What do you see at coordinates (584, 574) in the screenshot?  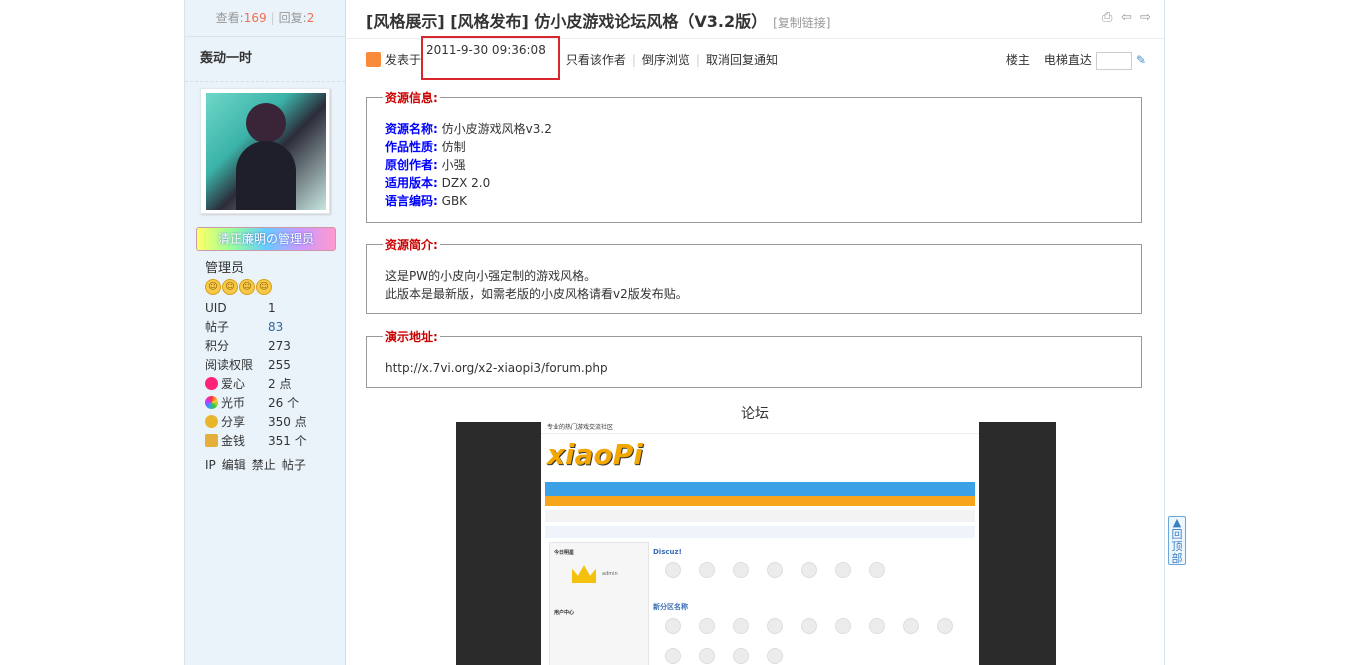 I see `crown-icon` at bounding box center [584, 574].